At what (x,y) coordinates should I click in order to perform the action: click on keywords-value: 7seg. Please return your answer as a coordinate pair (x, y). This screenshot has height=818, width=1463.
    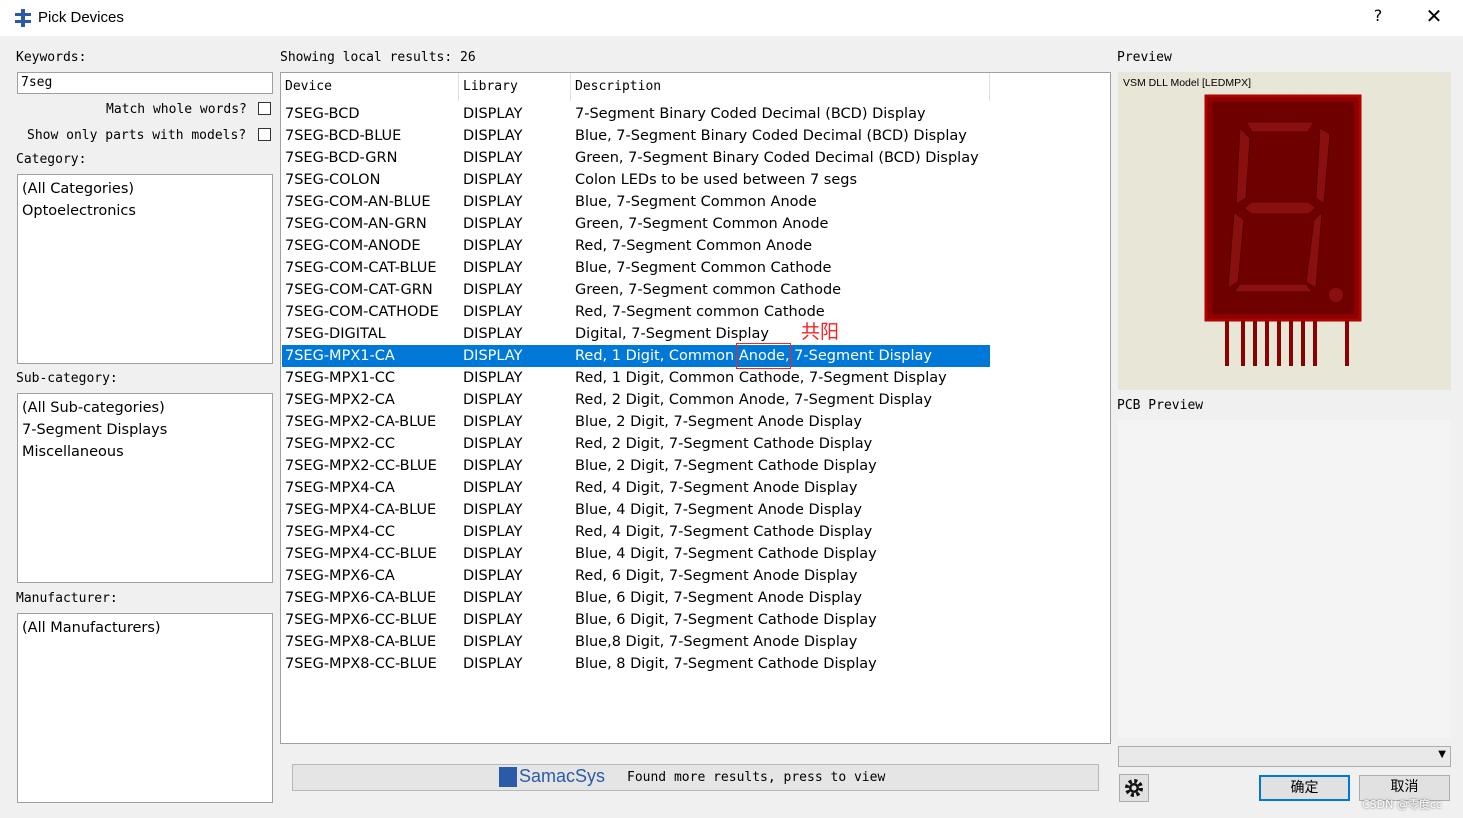
    Looking at the image, I should click on (37, 82).